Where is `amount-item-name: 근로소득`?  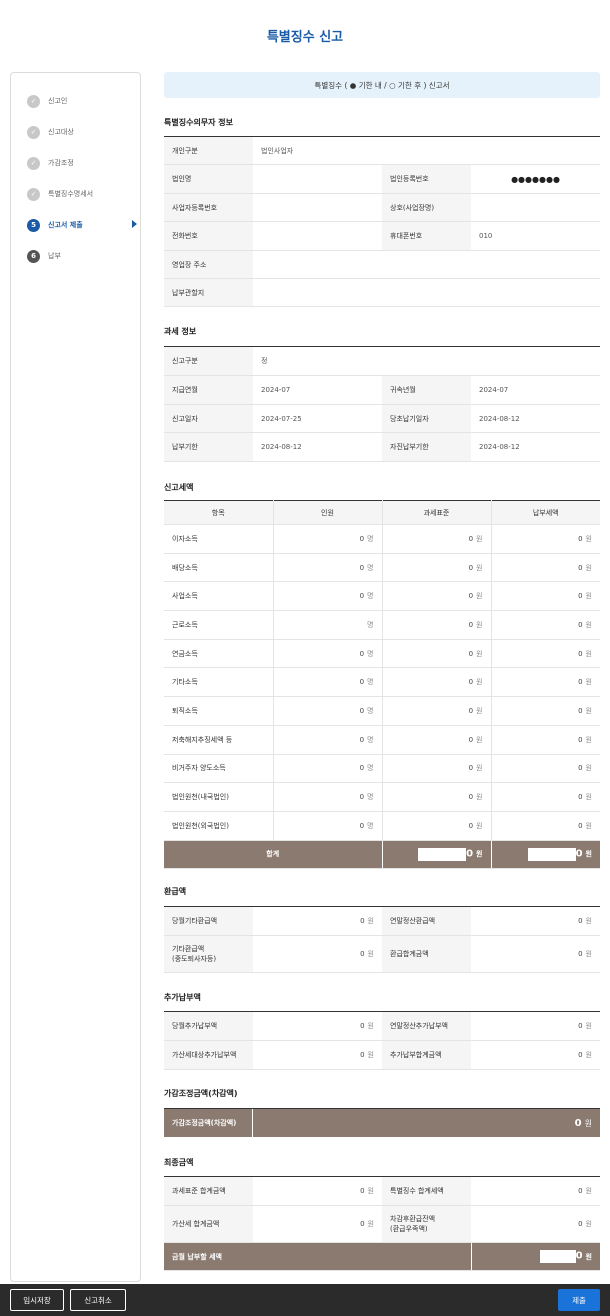 amount-item-name: 근로소득 is located at coordinates (219, 625).